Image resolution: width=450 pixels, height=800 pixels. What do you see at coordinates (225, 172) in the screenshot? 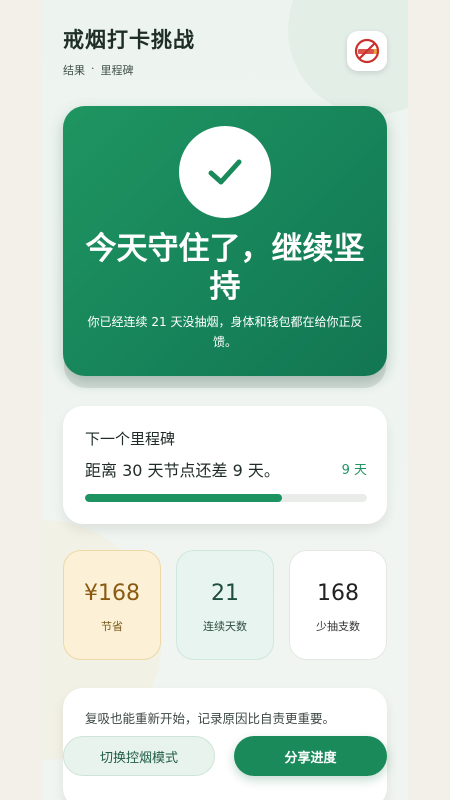
I see `check-icon` at bounding box center [225, 172].